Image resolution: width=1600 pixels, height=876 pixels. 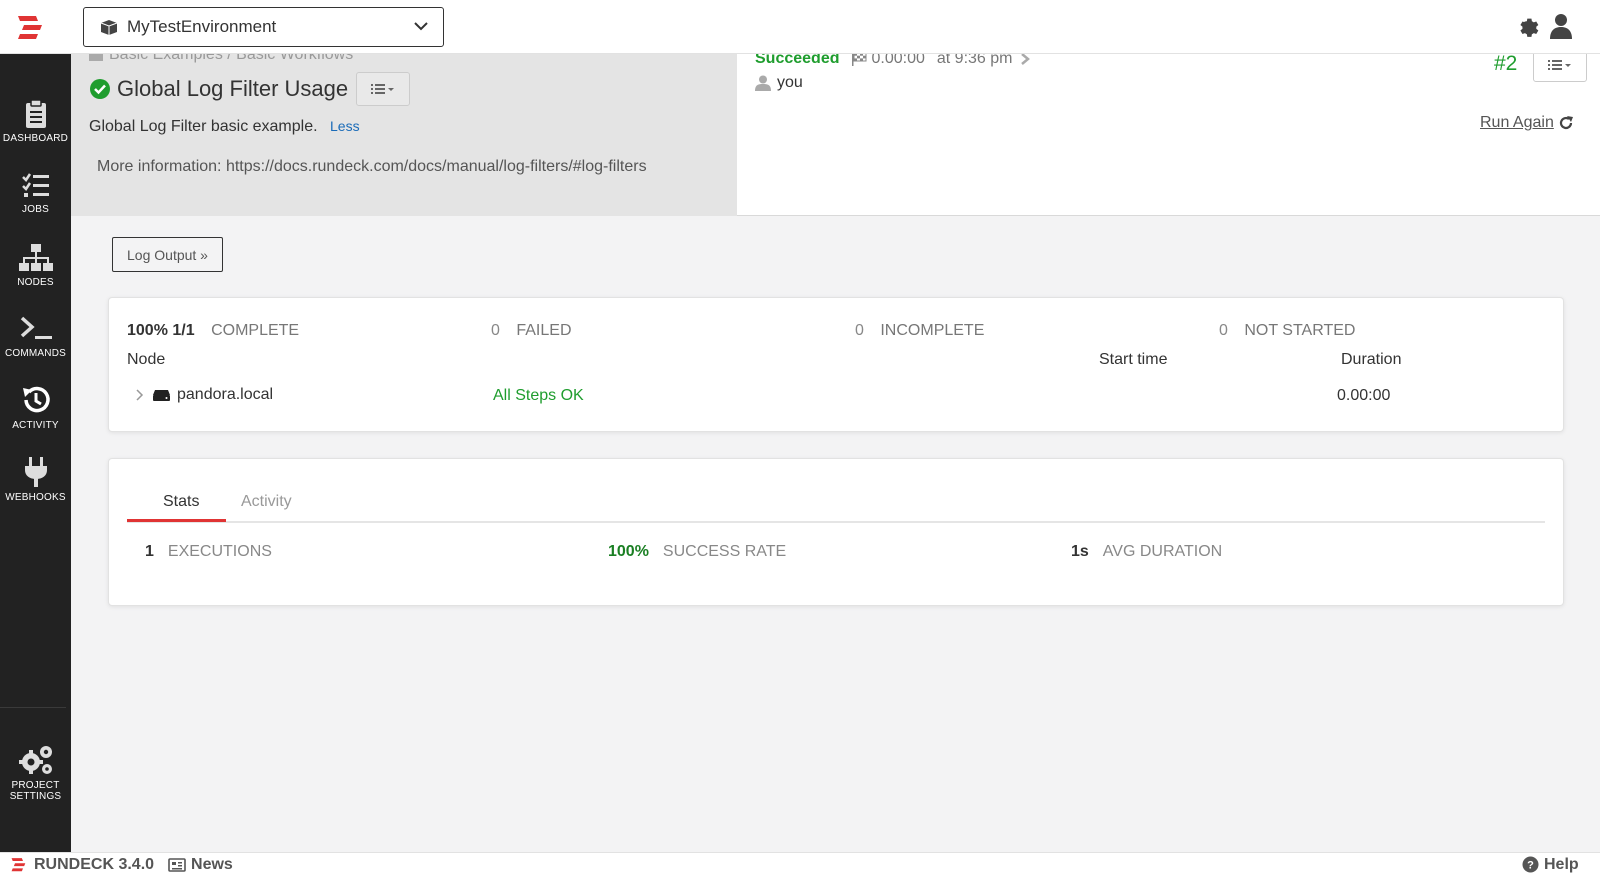 I want to click on box-icon, so click(x=109, y=27).